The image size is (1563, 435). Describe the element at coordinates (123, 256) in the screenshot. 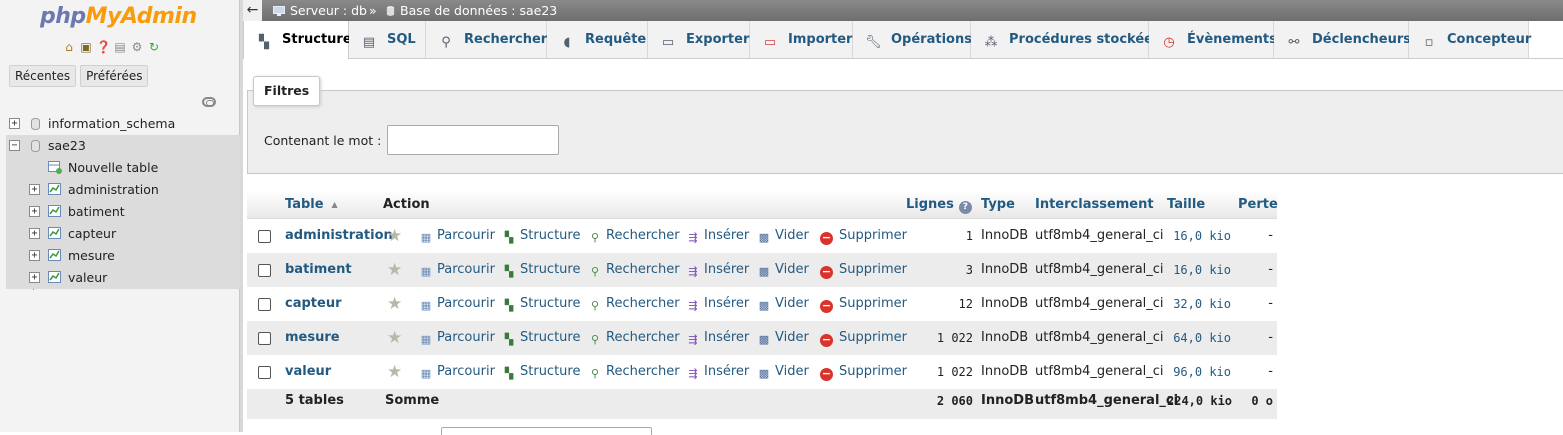

I see `tree-item-mesure: + mesure` at that location.